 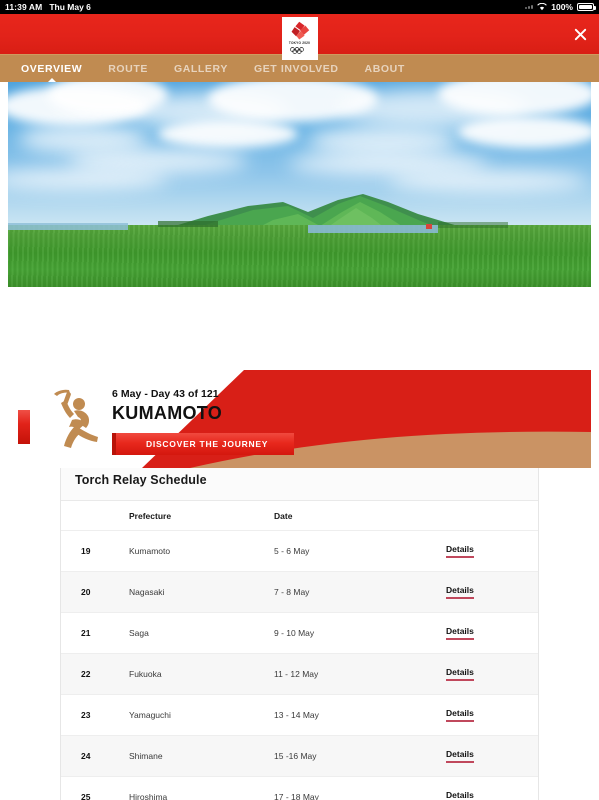 I want to click on app-header: TOKYO 2020, so click(x=299, y=37).